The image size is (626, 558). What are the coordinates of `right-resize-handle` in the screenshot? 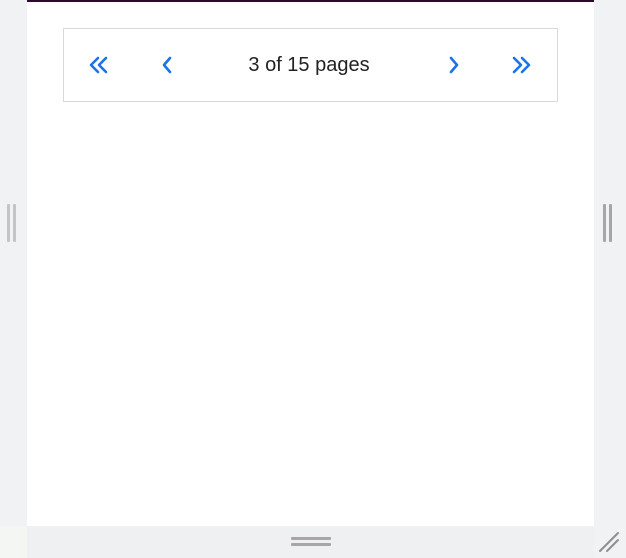 It's located at (608, 223).